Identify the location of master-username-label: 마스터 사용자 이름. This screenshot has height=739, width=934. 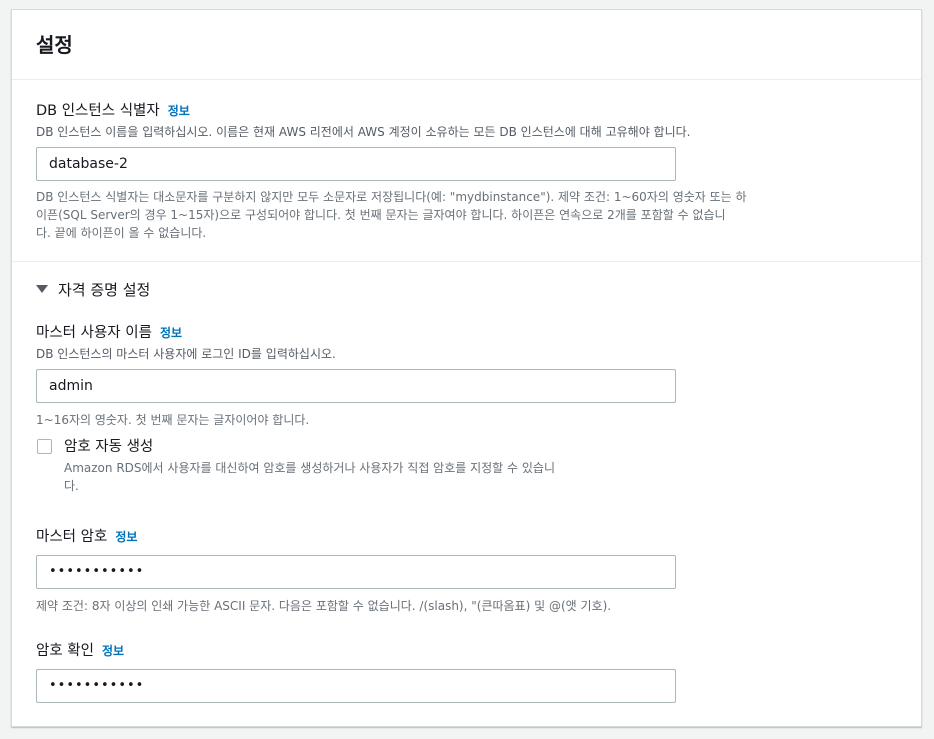
(94, 333).